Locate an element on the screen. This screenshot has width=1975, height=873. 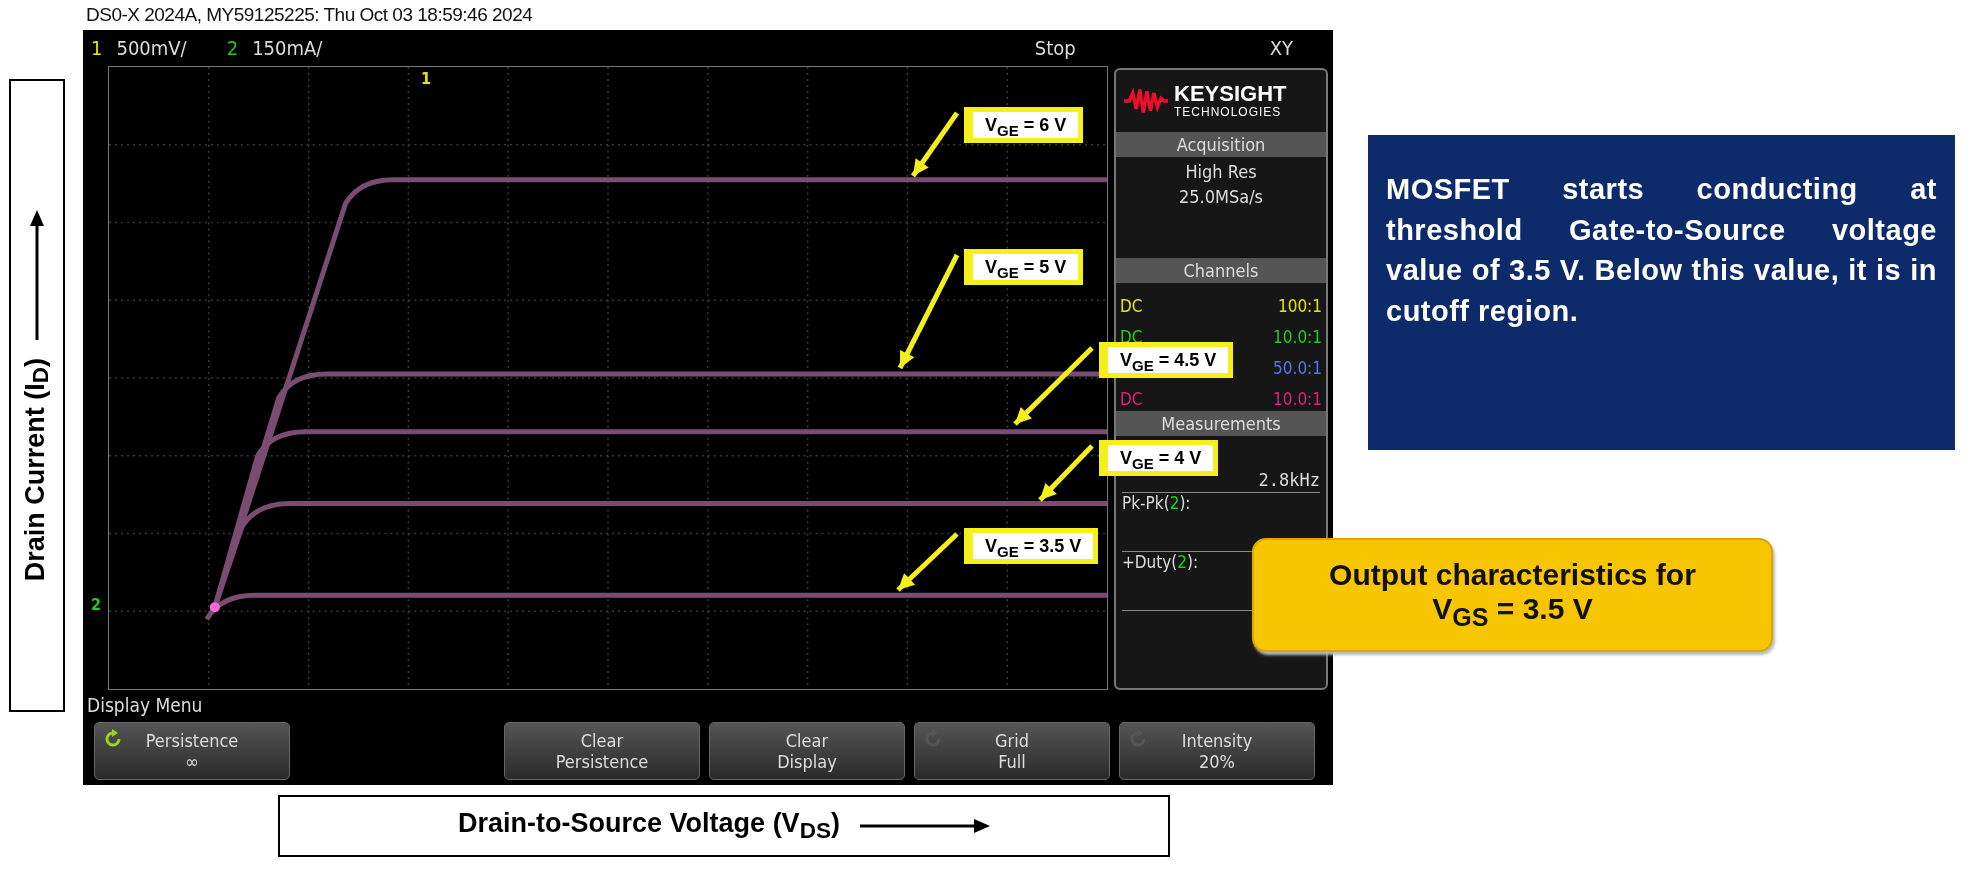
measurement-value: 2.8kHz is located at coordinates (1289, 480).